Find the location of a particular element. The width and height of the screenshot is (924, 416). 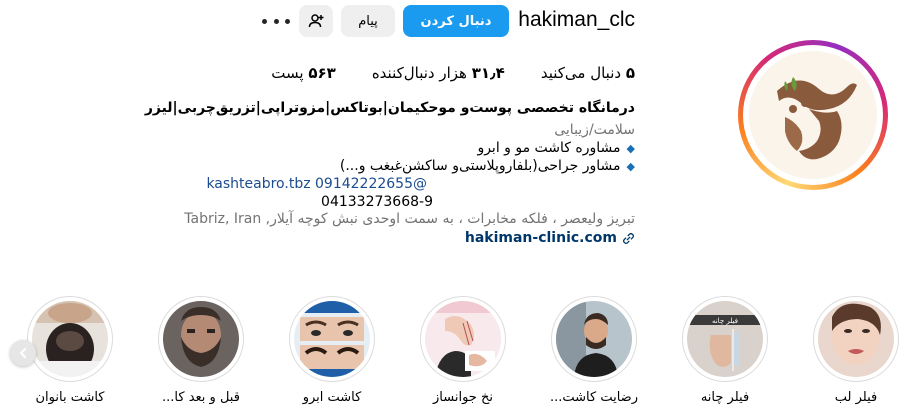

followers-count: ۳۱٫۴ هزار دنبال‌کننده is located at coordinates (438, 73).